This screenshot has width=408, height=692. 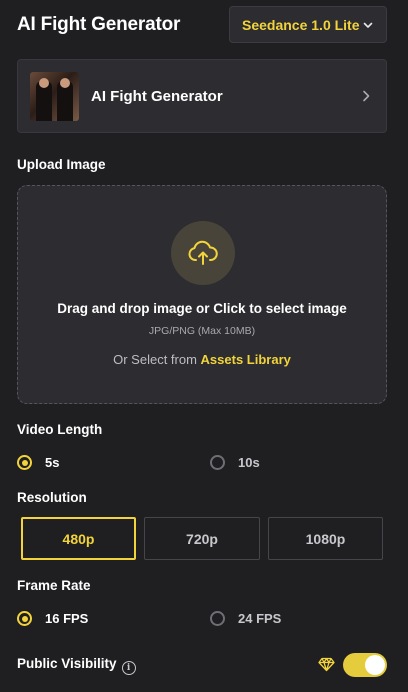 What do you see at coordinates (54, 585) in the screenshot?
I see `frame-rate-label: Frame Rate` at bounding box center [54, 585].